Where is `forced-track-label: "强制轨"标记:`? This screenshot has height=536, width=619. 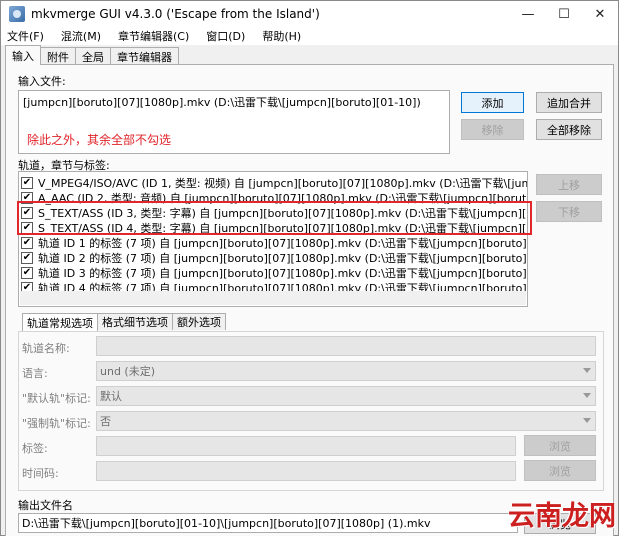 forced-track-label: "强制轨"标记: is located at coordinates (56, 423).